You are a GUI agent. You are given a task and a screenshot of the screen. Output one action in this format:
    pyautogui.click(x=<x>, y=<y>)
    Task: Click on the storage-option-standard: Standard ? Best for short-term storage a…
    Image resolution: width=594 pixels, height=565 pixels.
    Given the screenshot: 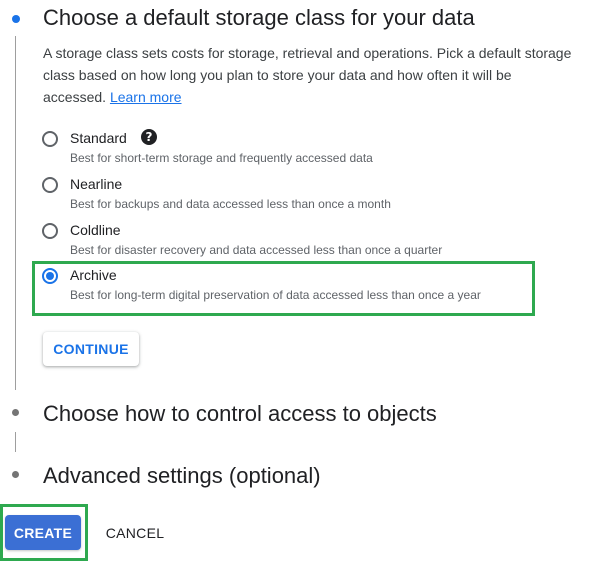 What is the action you would take?
    pyautogui.click(x=286, y=150)
    